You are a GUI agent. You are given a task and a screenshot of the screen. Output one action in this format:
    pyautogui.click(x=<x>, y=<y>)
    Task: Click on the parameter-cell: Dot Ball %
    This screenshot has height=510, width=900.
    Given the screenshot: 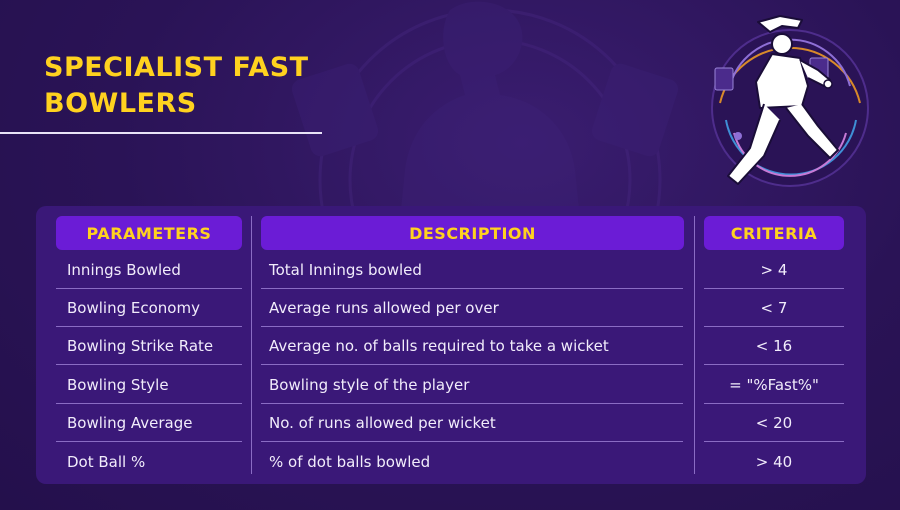 What is the action you would take?
    pyautogui.click(x=106, y=462)
    